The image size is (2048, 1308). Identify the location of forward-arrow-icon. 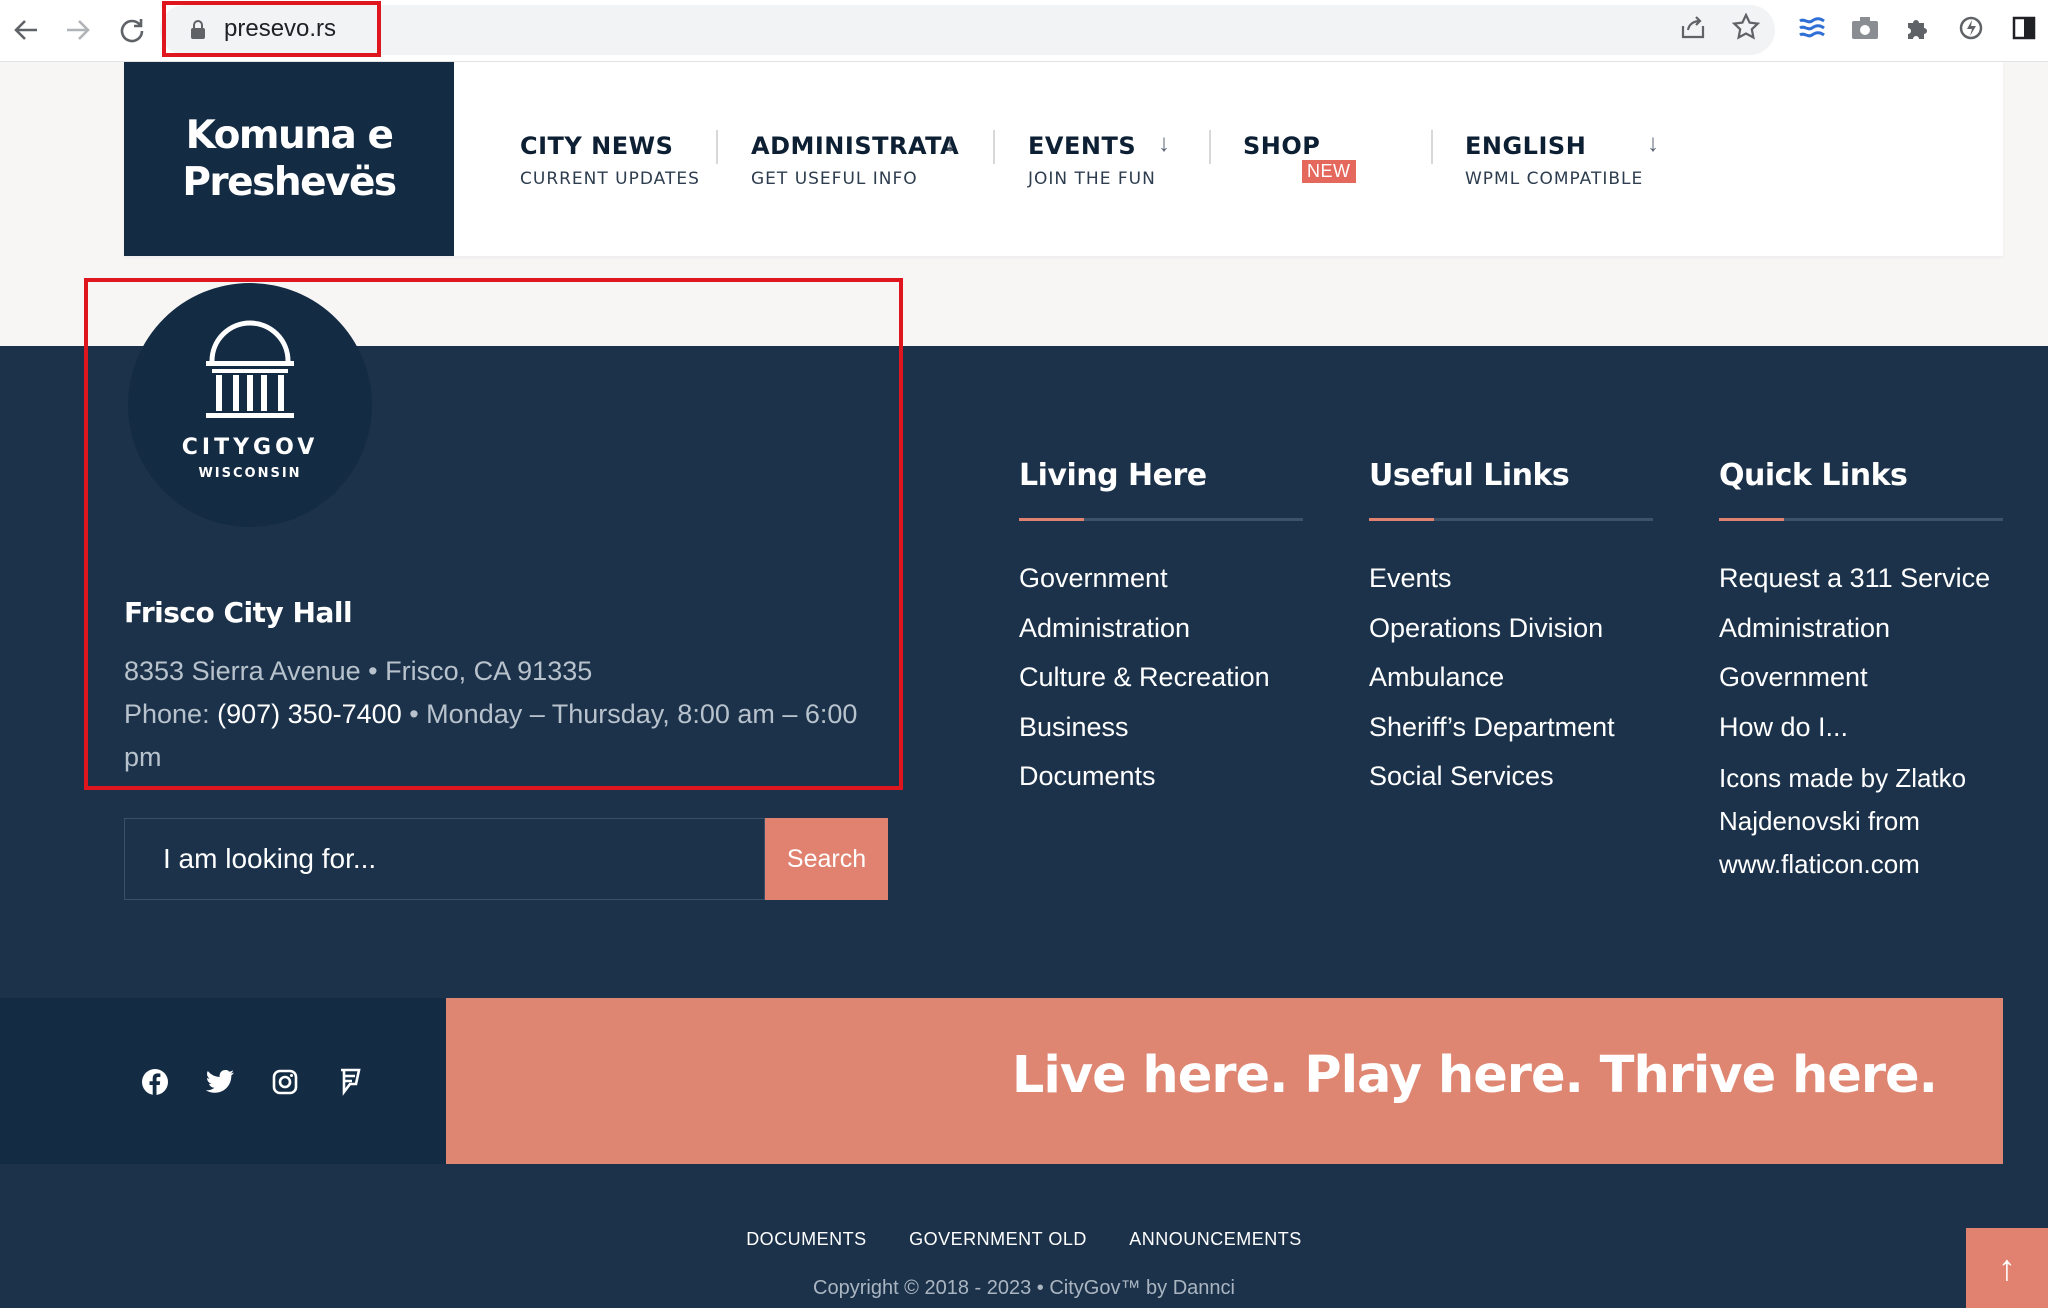
(78, 30).